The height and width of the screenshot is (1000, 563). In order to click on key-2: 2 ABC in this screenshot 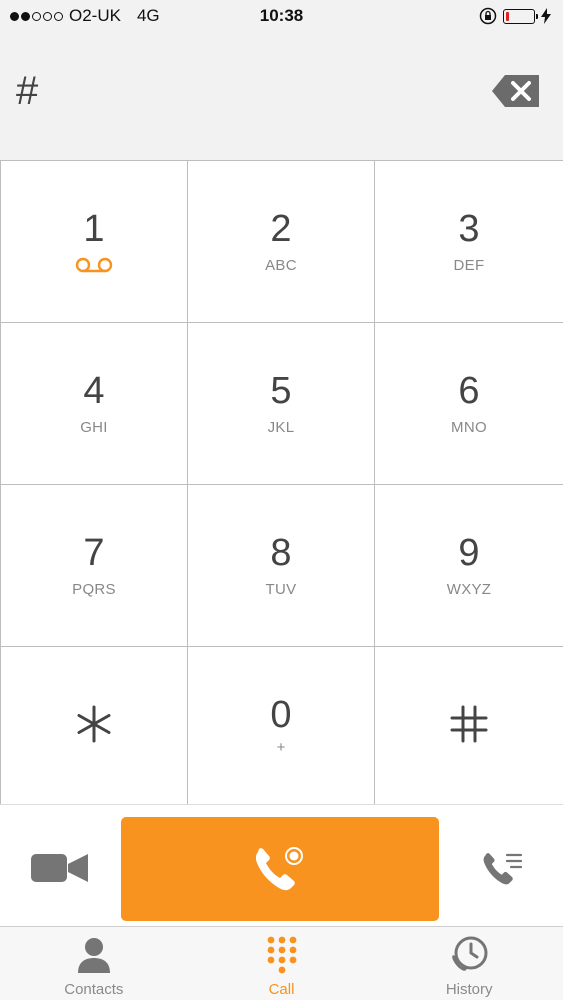, I will do `click(281, 241)`.